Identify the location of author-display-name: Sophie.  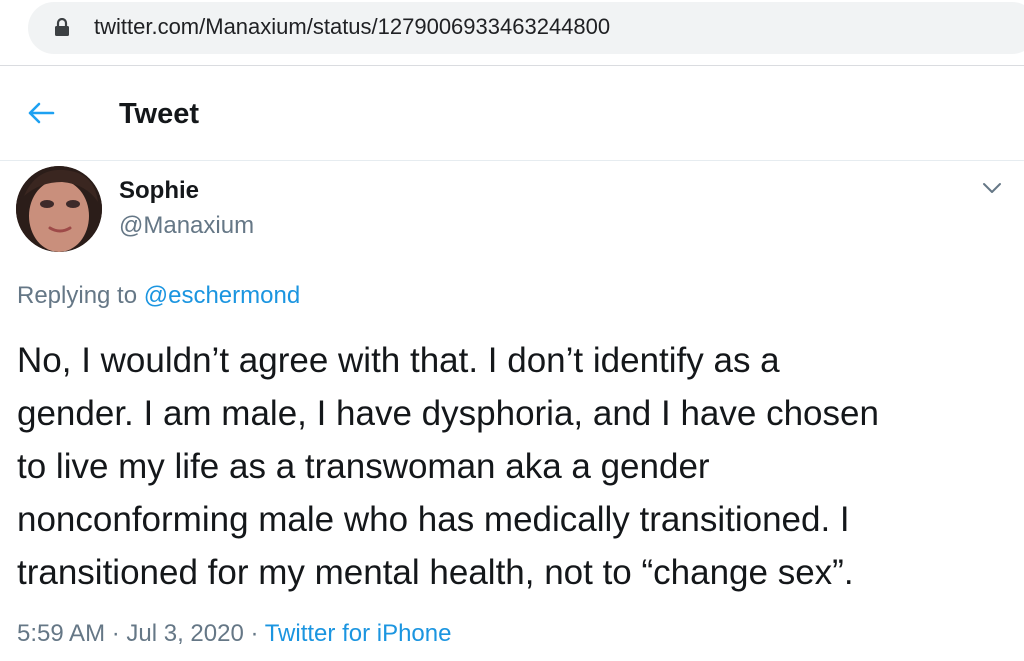
(159, 191).